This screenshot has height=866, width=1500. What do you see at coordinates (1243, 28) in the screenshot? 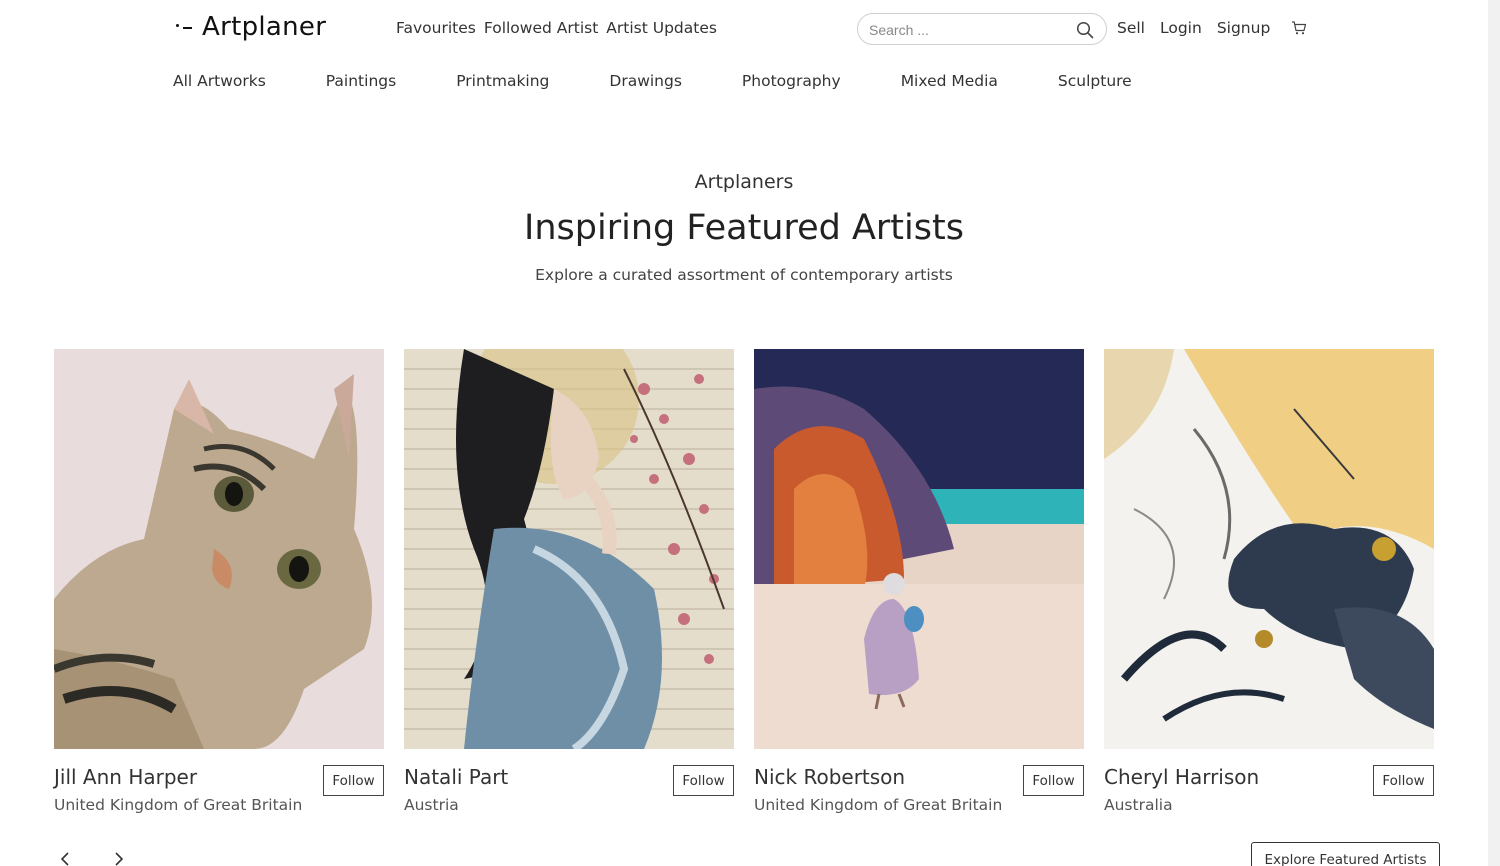
I see `signup-link: Signup` at bounding box center [1243, 28].